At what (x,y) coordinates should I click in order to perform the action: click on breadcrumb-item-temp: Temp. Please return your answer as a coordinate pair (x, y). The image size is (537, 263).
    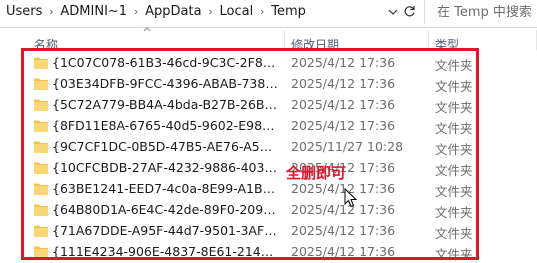
    Looking at the image, I should click on (288, 11).